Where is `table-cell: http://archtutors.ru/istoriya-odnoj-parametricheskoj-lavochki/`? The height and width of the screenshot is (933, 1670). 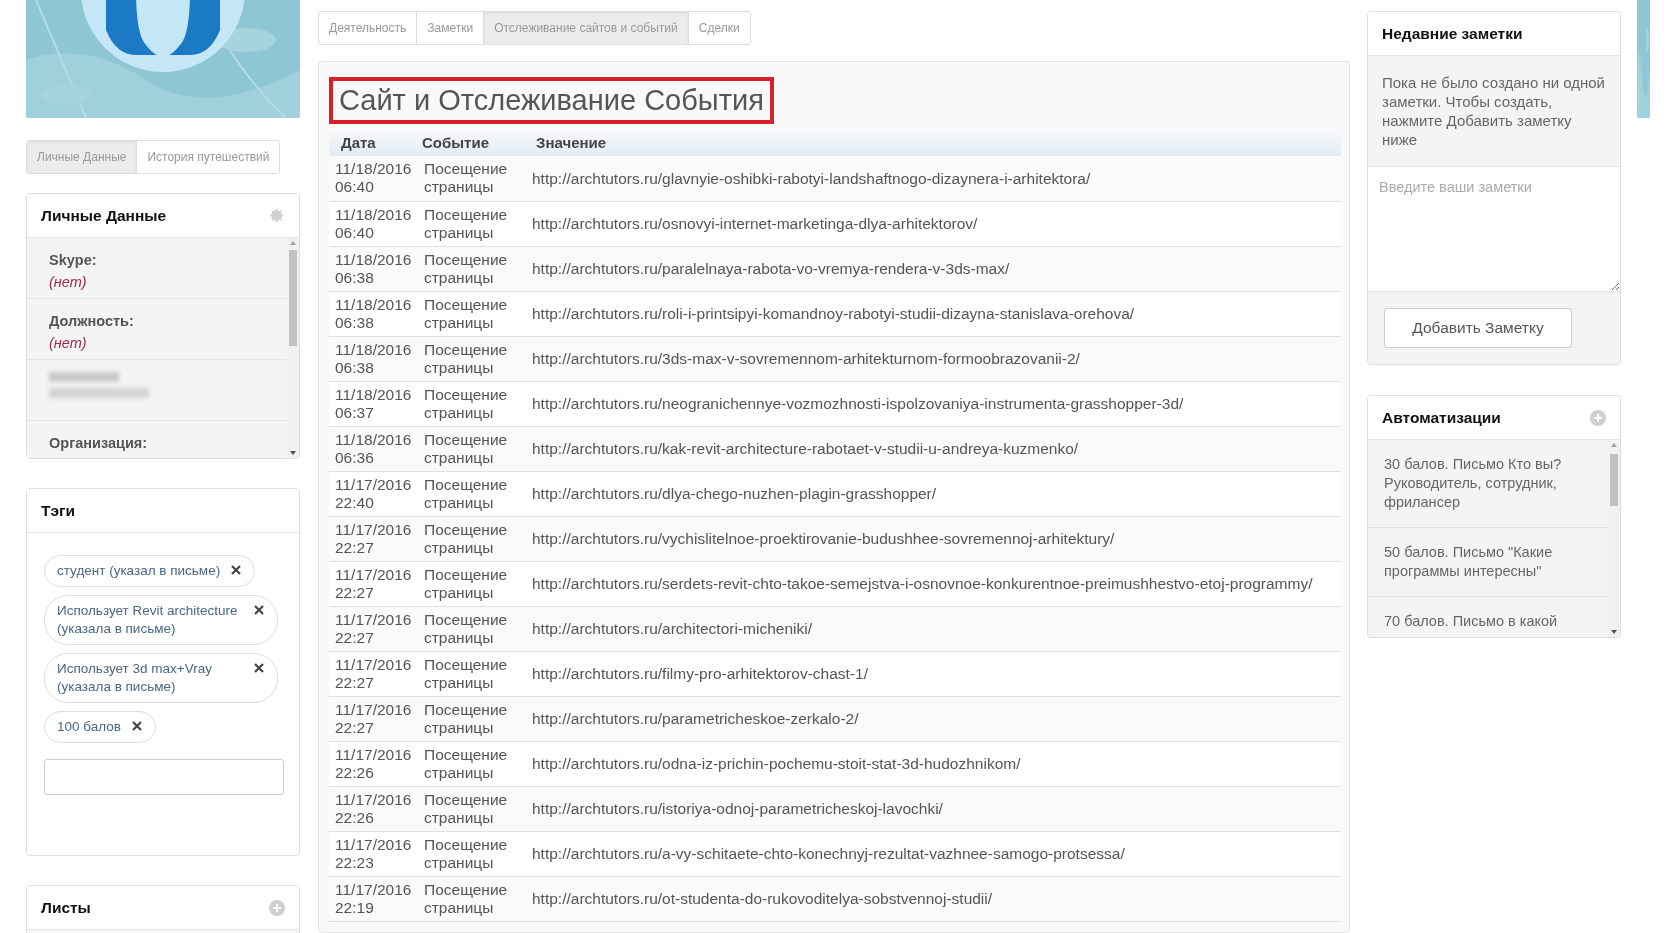 table-cell: http://archtutors.ru/istoriya-odnoj-parametricheskoj-lavochki/ is located at coordinates (936, 808).